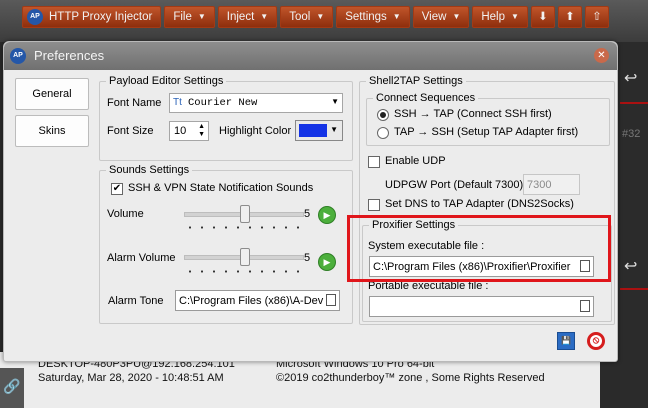  I want to click on highlight-color-label: Highlight Color, so click(255, 131).